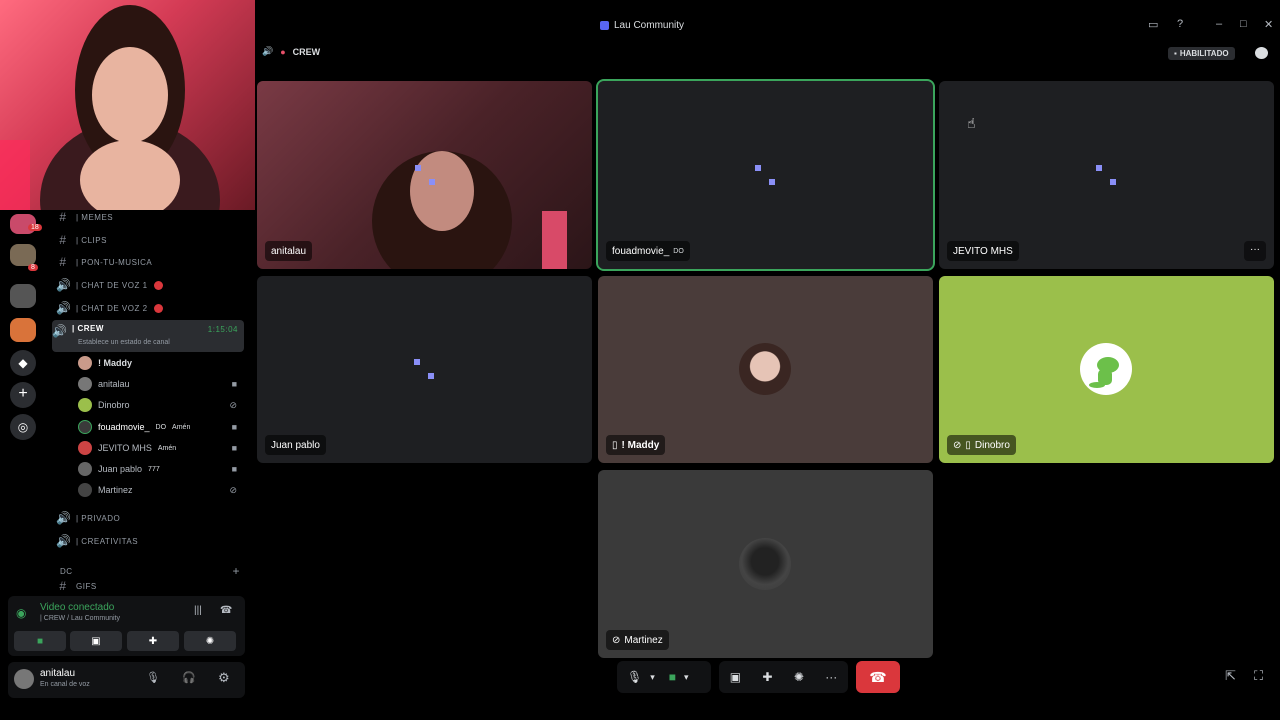  Describe the element at coordinates (1106, 175) in the screenshot. I see `video-tile-jevito: ☝ JEVITO MHS ···` at that location.